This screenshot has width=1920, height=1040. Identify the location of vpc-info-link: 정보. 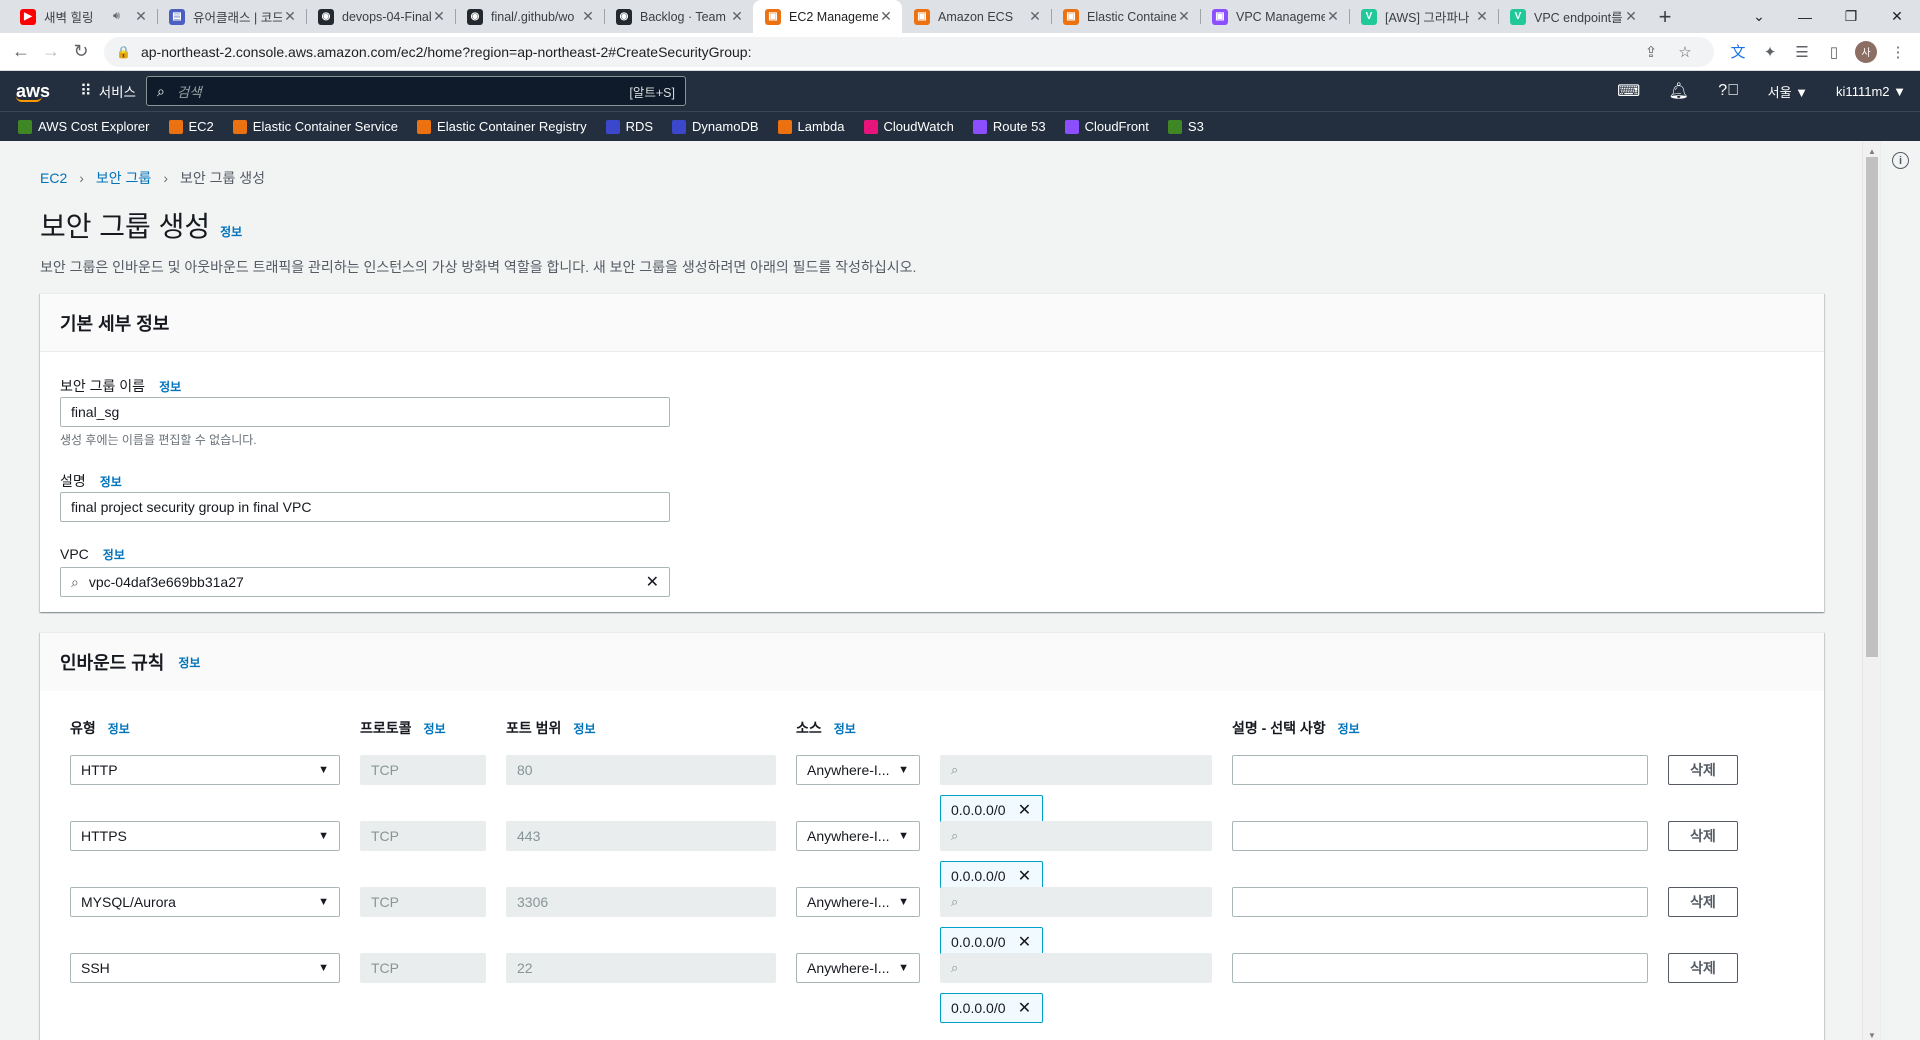
(114, 554).